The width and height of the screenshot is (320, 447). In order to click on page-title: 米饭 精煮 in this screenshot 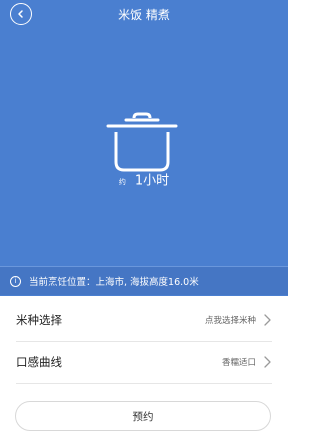, I will do `click(144, 15)`.